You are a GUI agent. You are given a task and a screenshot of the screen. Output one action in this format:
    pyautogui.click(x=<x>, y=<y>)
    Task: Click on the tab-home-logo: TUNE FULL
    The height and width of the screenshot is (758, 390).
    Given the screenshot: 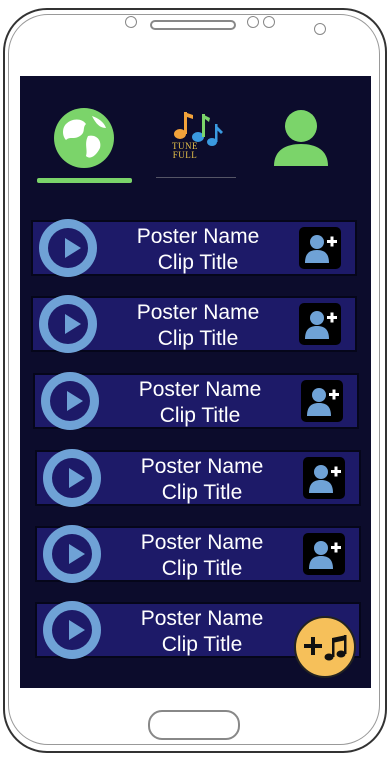 What is the action you would take?
    pyautogui.click(x=195, y=138)
    